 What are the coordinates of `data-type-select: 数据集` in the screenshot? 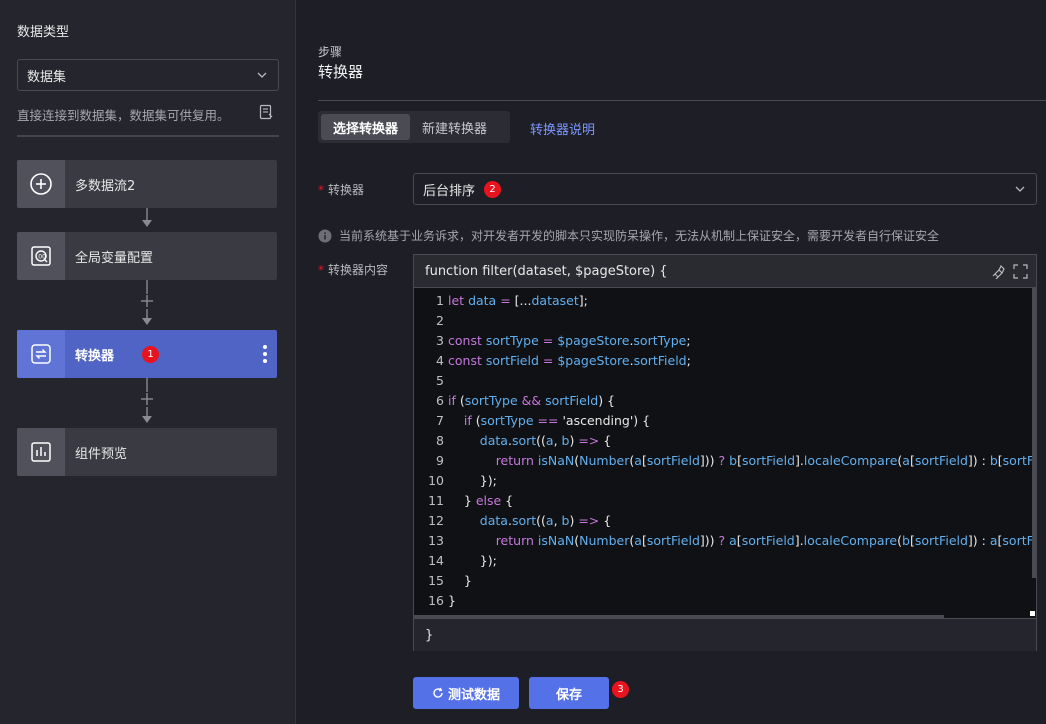 It's located at (148, 75).